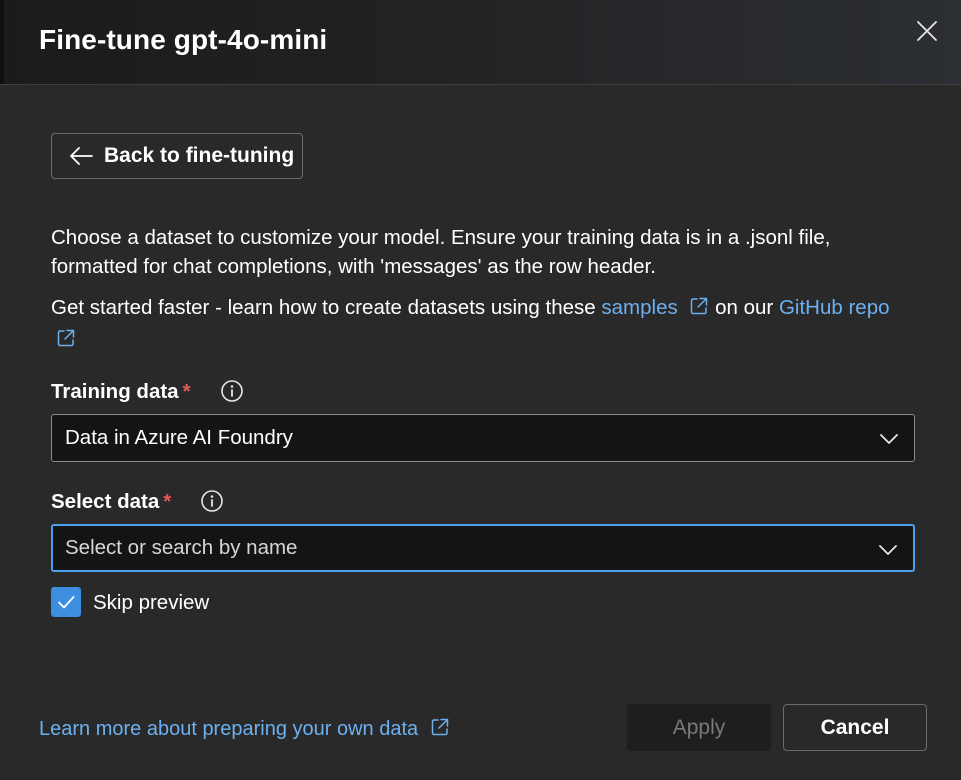 The image size is (961, 780). Describe the element at coordinates (199, 155) in the screenshot. I see `back-button-label: Back to fine-tuning` at that location.